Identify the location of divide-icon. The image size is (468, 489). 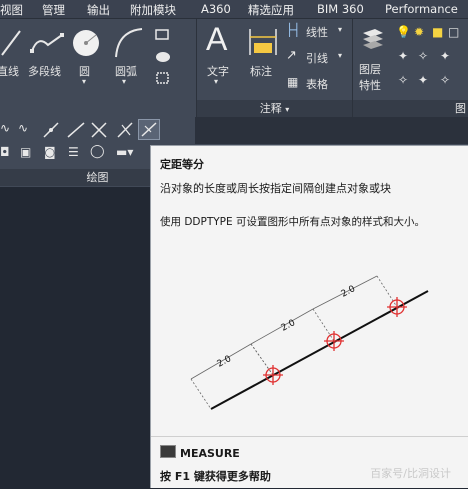
(126, 130).